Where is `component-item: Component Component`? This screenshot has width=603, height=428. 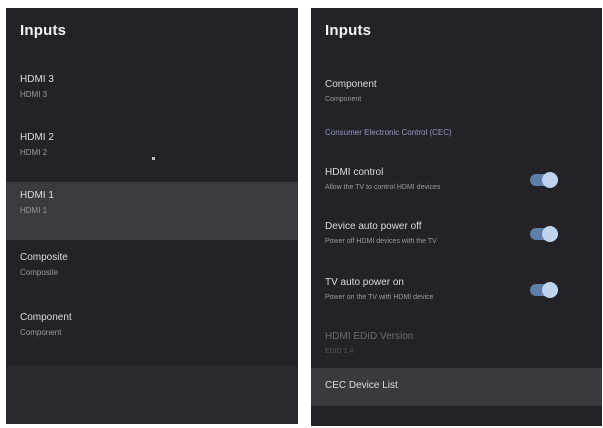
component-item: Component Component is located at coordinates (425, 92).